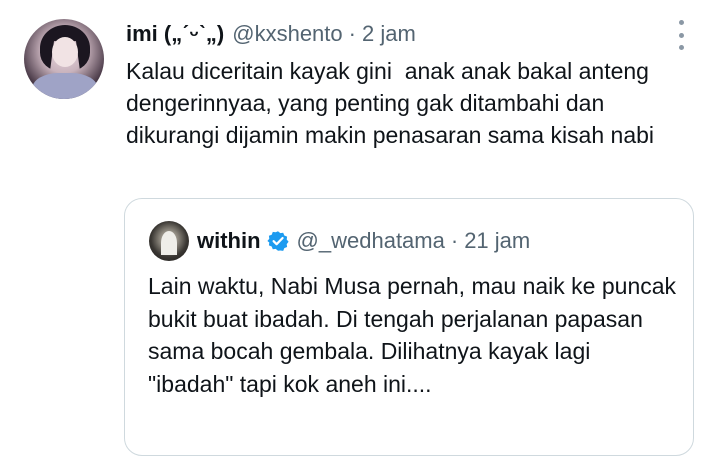 The height and width of the screenshot is (463, 720). What do you see at coordinates (65, 86) in the screenshot?
I see `avatar-robe` at bounding box center [65, 86].